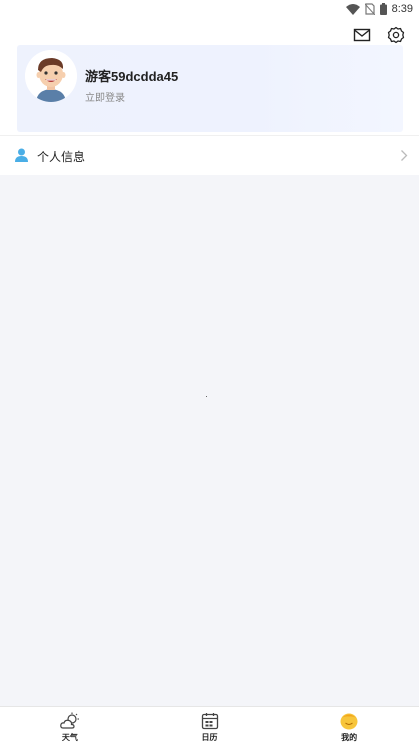  What do you see at coordinates (69, 721) in the screenshot?
I see `weather-cloud-icon` at bounding box center [69, 721].